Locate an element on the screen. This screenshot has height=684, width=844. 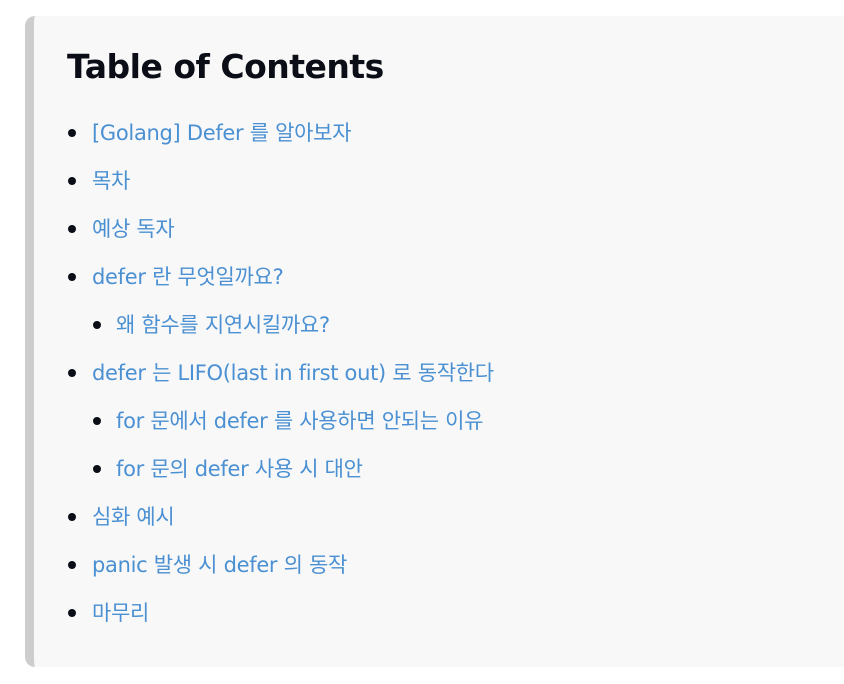
toc-link-panic-defer: panic 발생 시 defer 의 동작 is located at coordinates (219, 565).